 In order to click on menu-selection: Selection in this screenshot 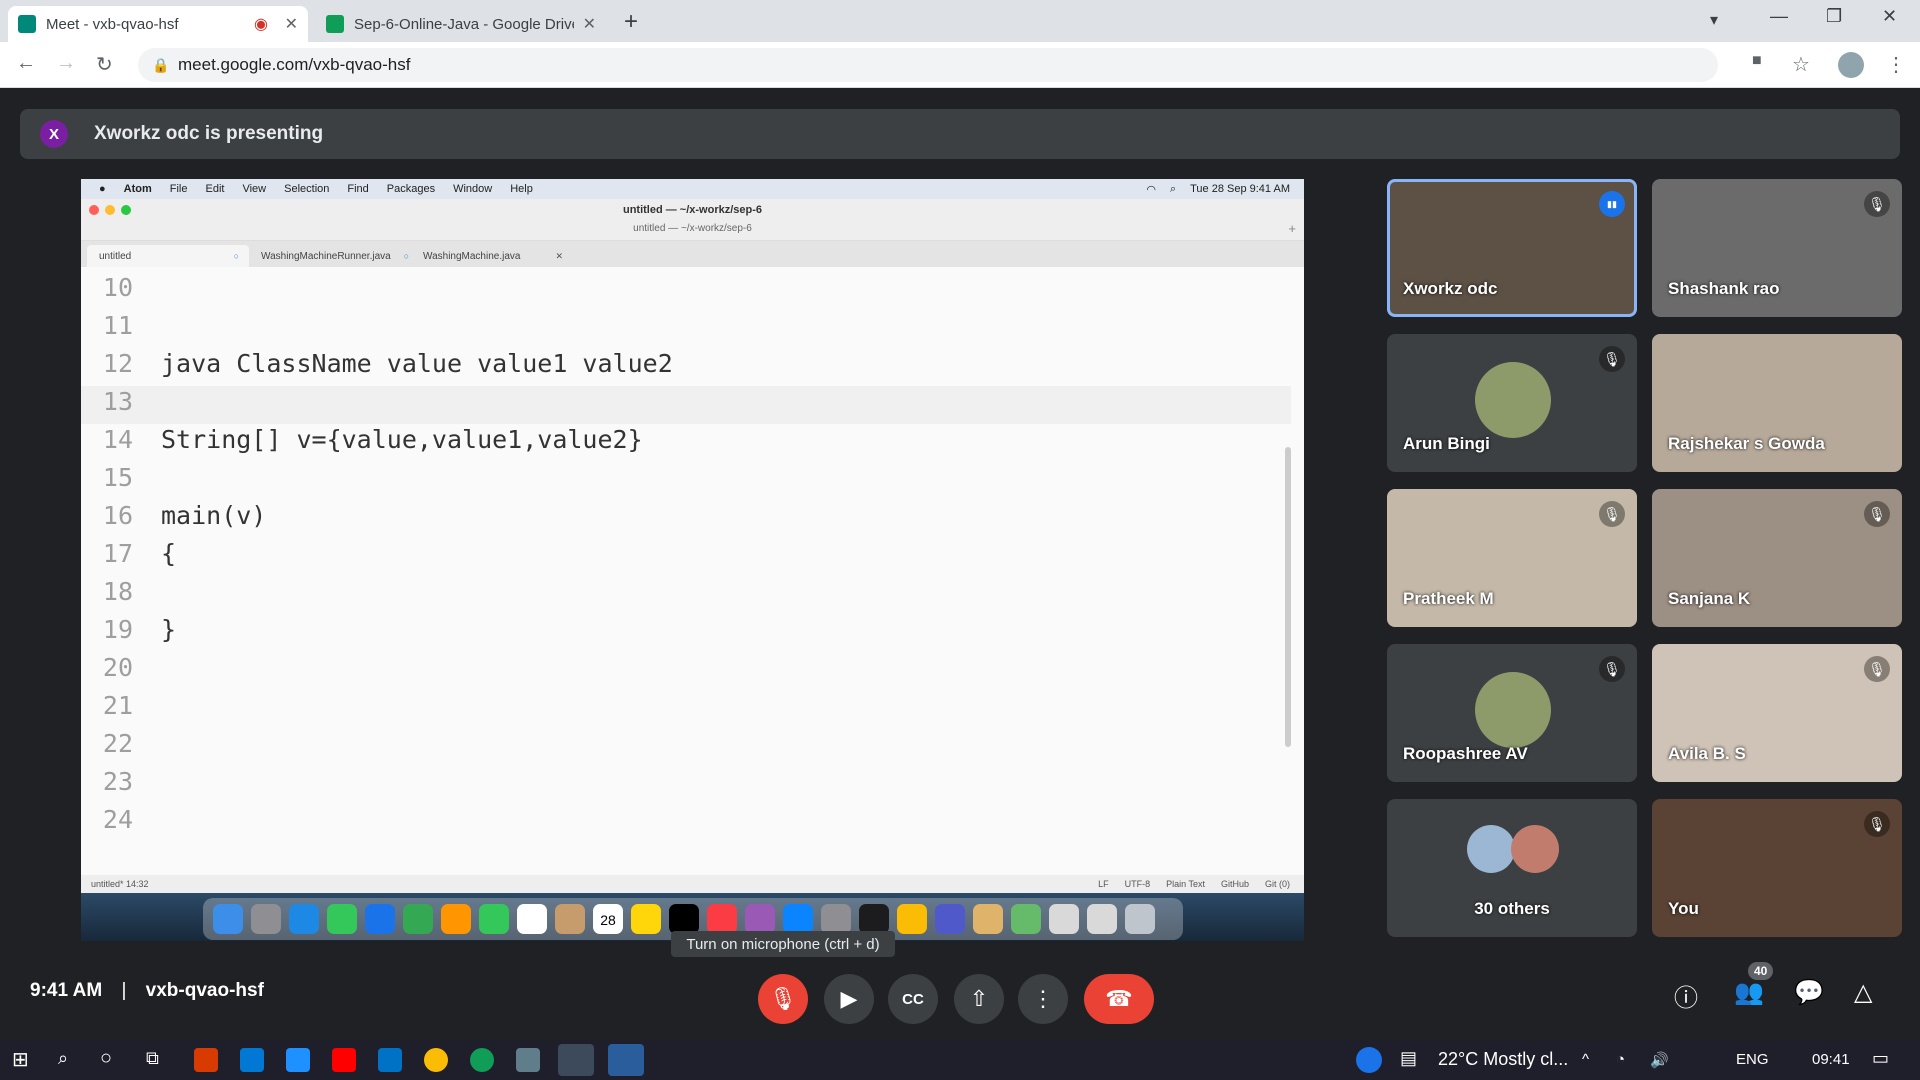, I will do `click(307, 189)`.